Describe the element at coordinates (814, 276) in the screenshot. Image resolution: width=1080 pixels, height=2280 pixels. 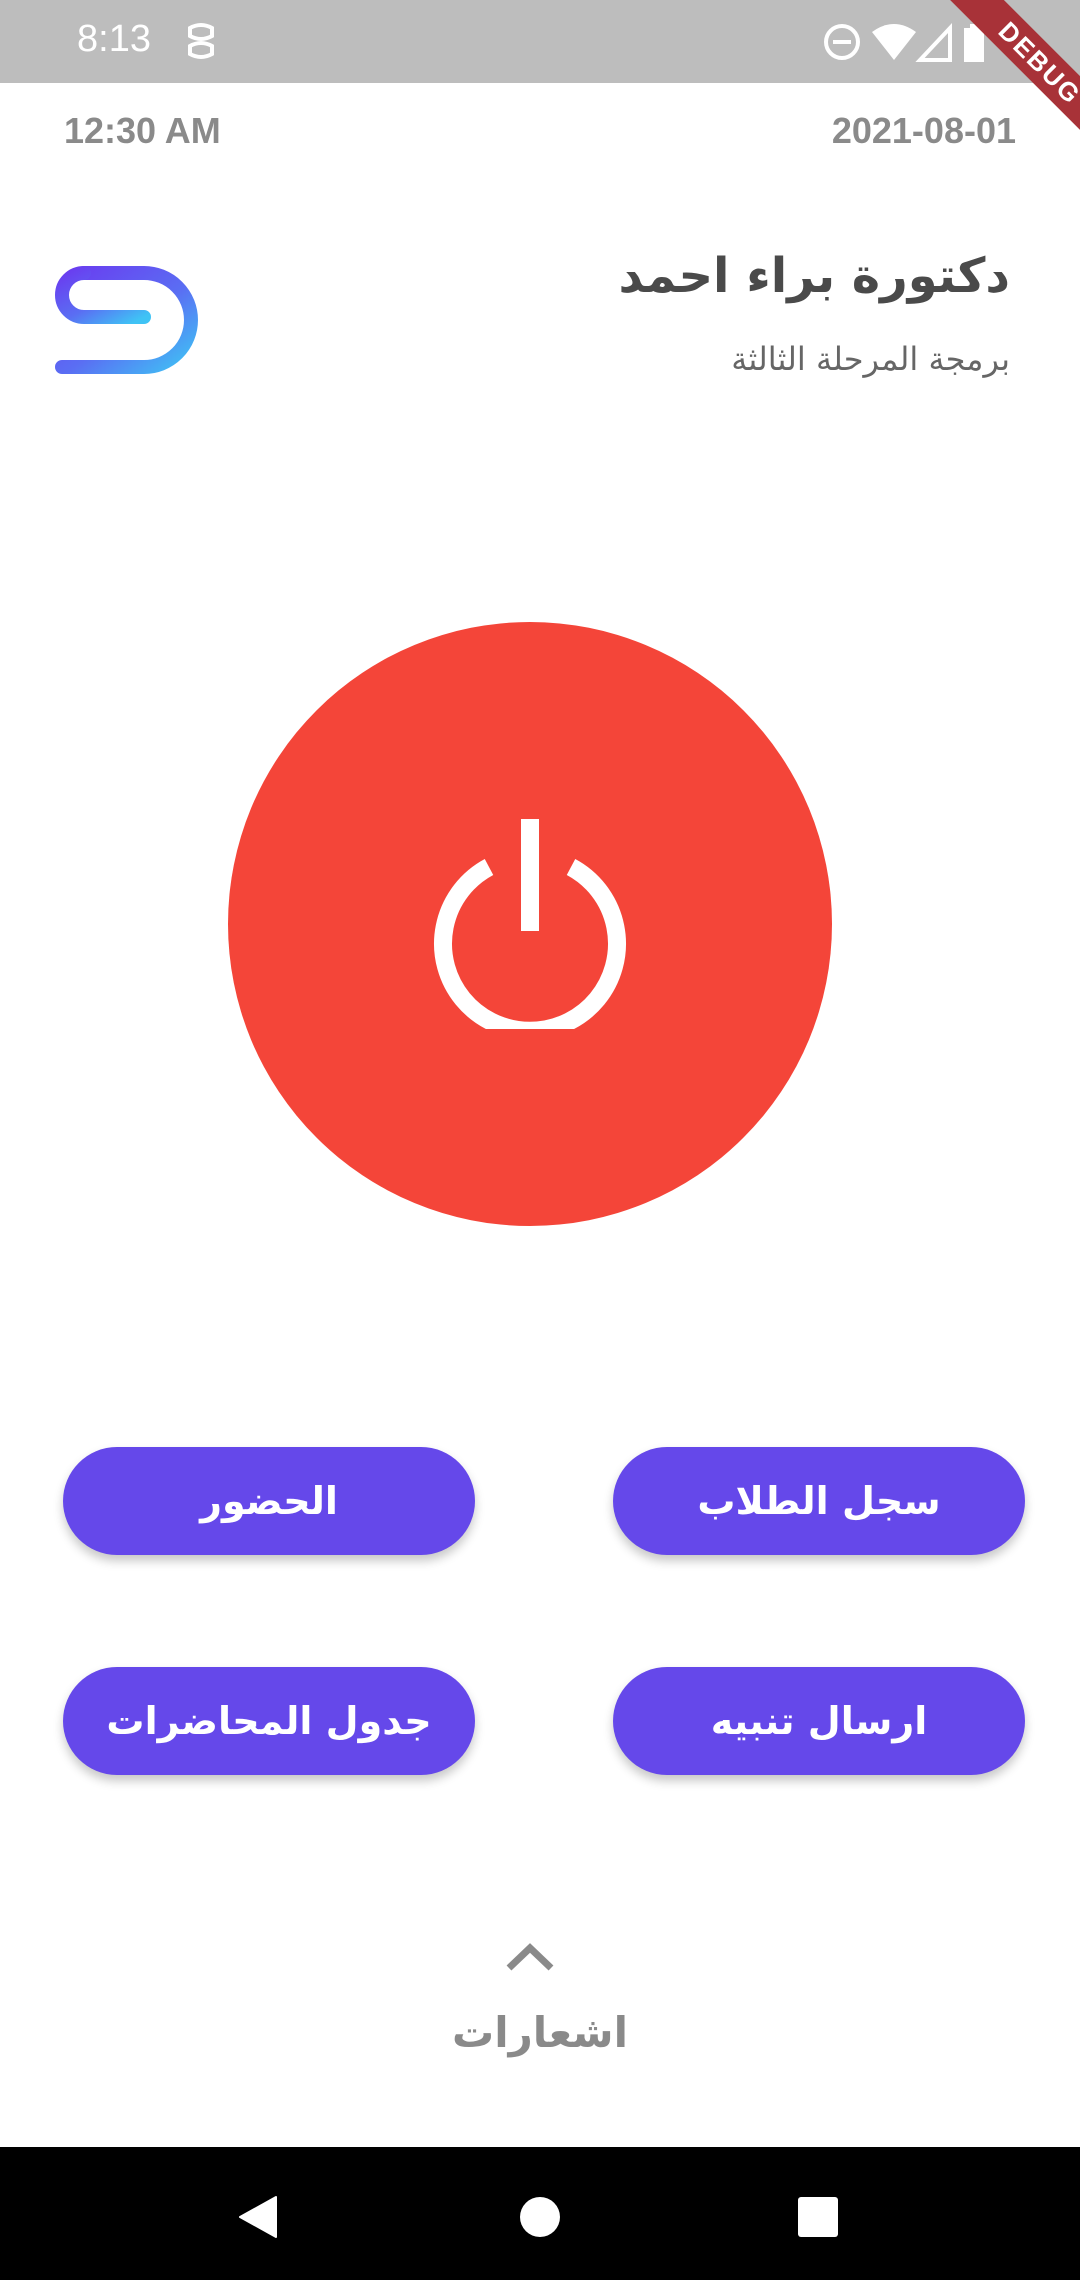
I see `doctor-name: دكتورة براء احمد` at that location.